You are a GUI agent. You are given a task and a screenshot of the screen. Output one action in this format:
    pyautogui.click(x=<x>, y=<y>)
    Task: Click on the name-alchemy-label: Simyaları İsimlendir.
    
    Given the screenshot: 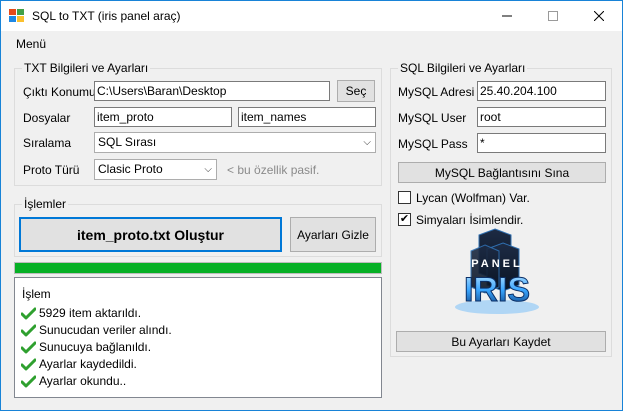 What is the action you would take?
    pyautogui.click(x=469, y=220)
    